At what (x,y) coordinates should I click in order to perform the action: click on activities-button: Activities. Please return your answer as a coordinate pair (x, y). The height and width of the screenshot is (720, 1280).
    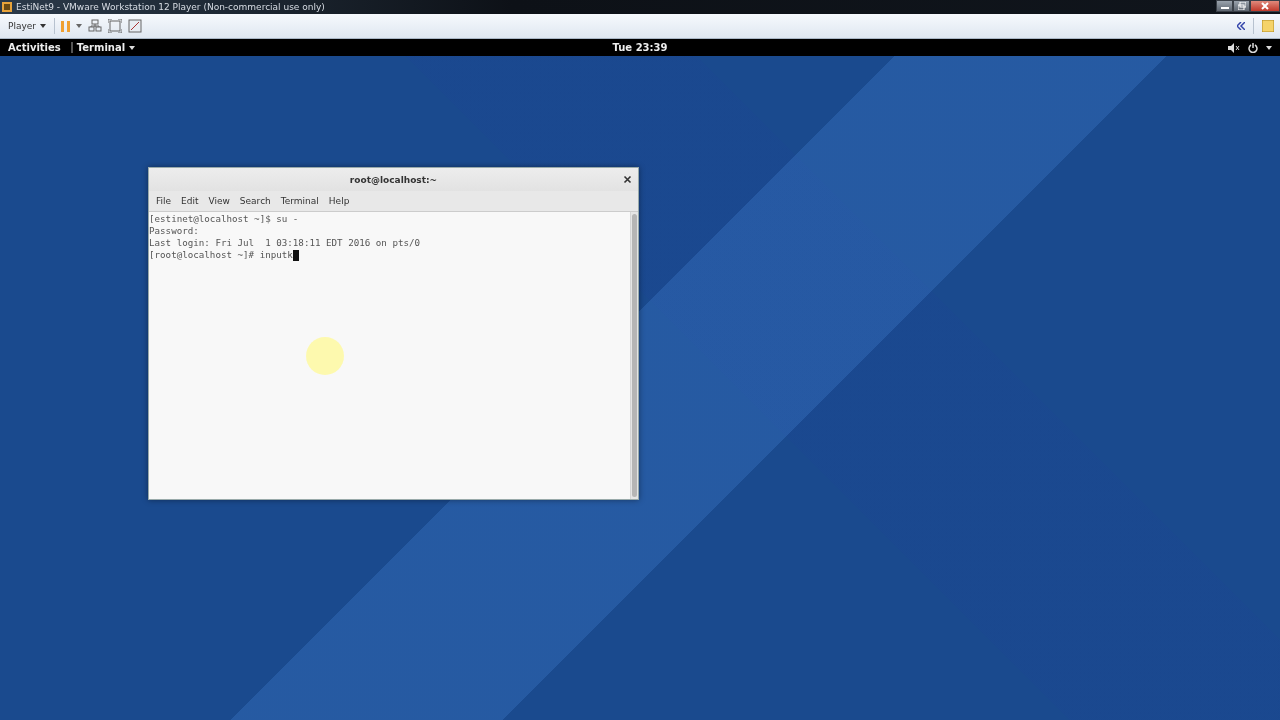
    Looking at the image, I should click on (34, 47).